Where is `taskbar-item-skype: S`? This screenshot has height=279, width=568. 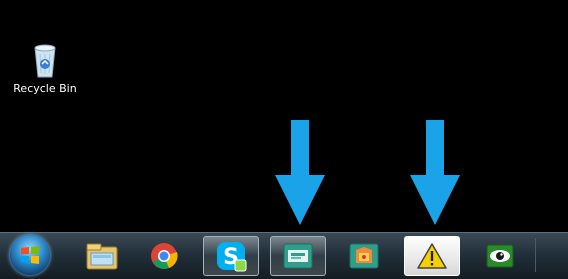
taskbar-item-skype: S is located at coordinates (231, 256).